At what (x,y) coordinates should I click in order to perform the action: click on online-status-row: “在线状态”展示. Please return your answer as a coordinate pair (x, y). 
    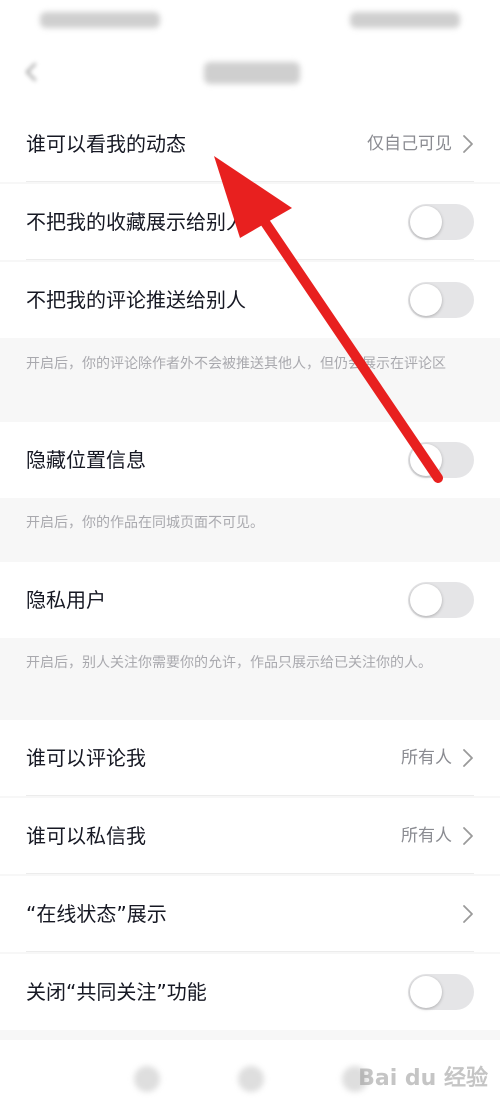
    Looking at the image, I should click on (250, 914).